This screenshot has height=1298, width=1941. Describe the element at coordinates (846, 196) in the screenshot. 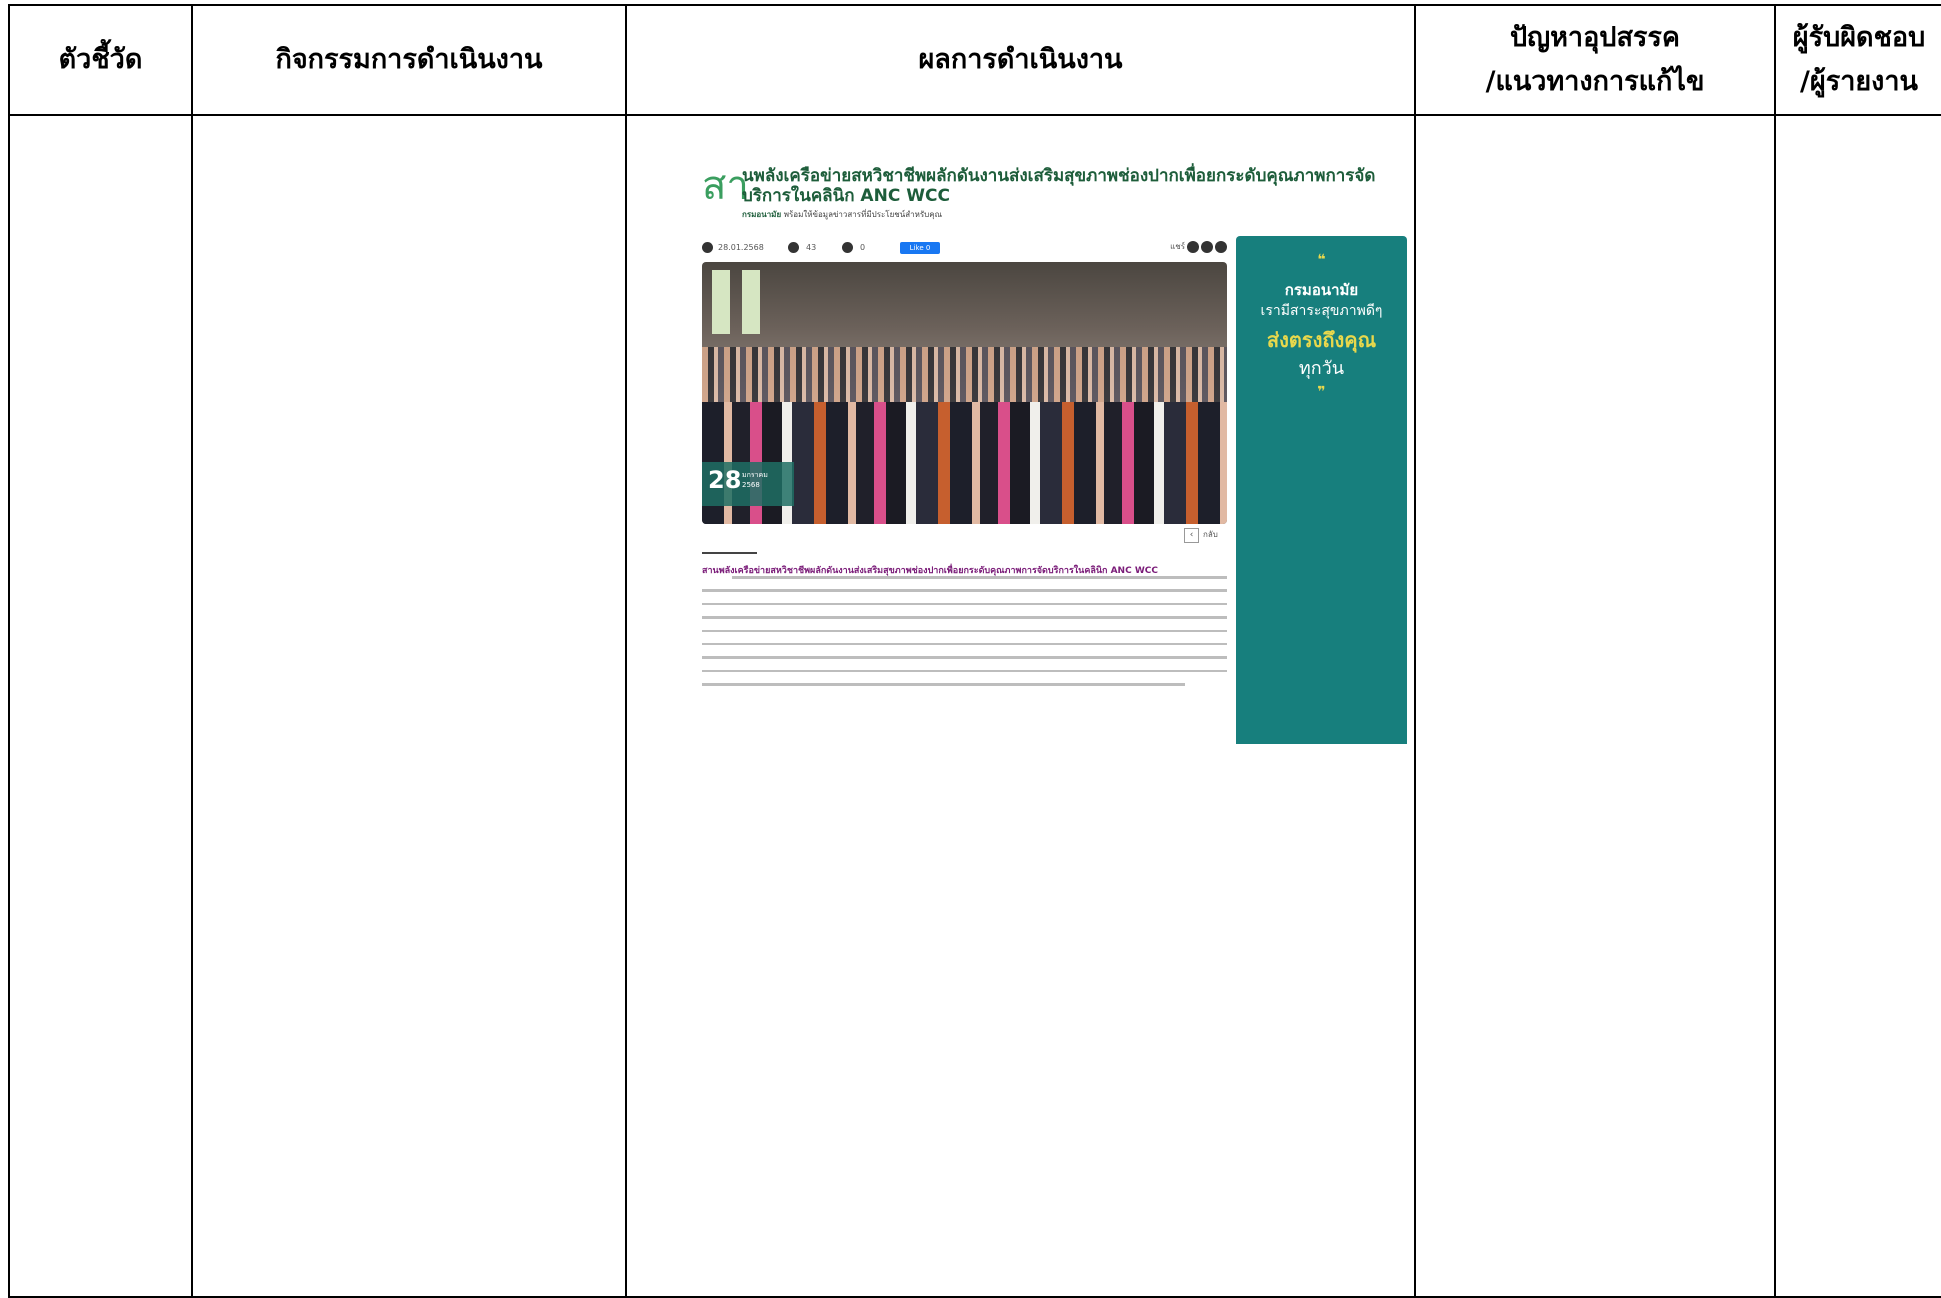

I see `news-title-line2: บริการในคลินิก ANC WCC` at that location.